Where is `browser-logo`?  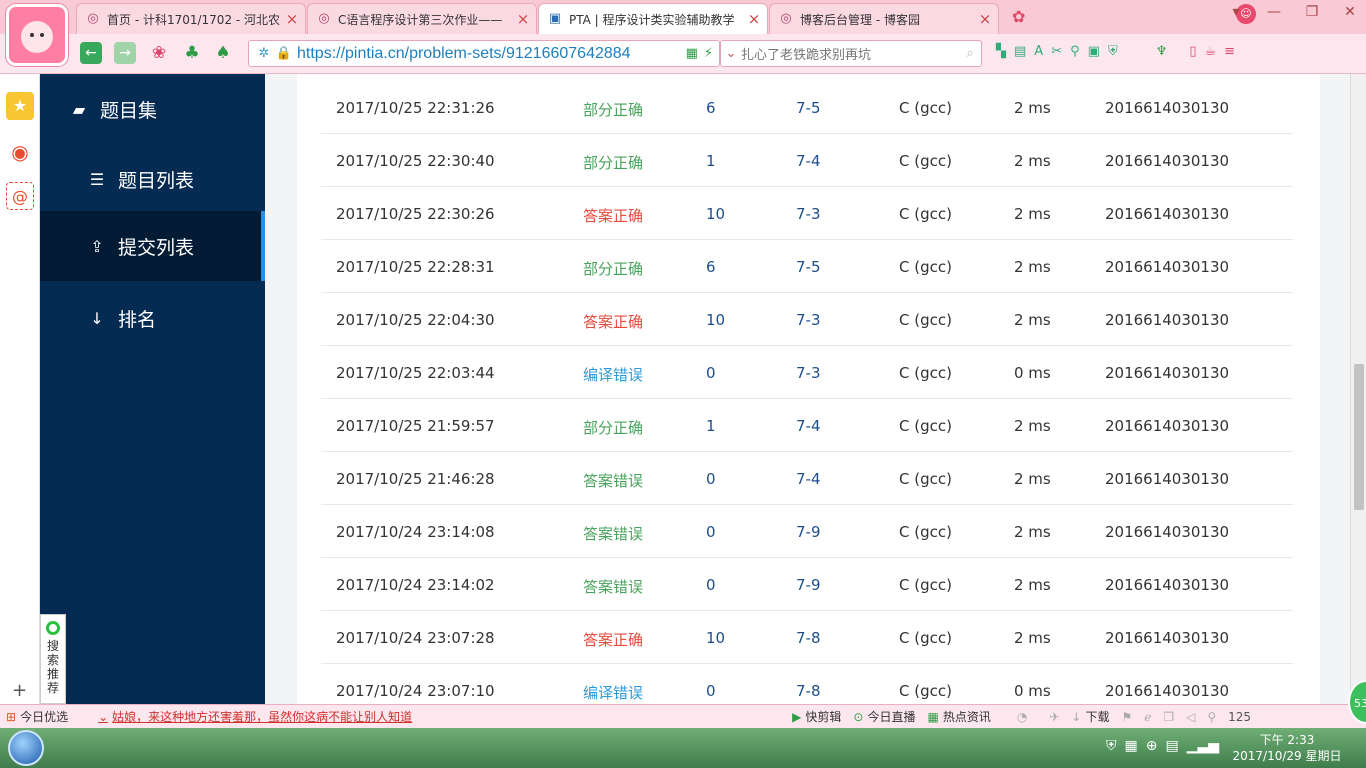
browser-logo is located at coordinates (37, 35).